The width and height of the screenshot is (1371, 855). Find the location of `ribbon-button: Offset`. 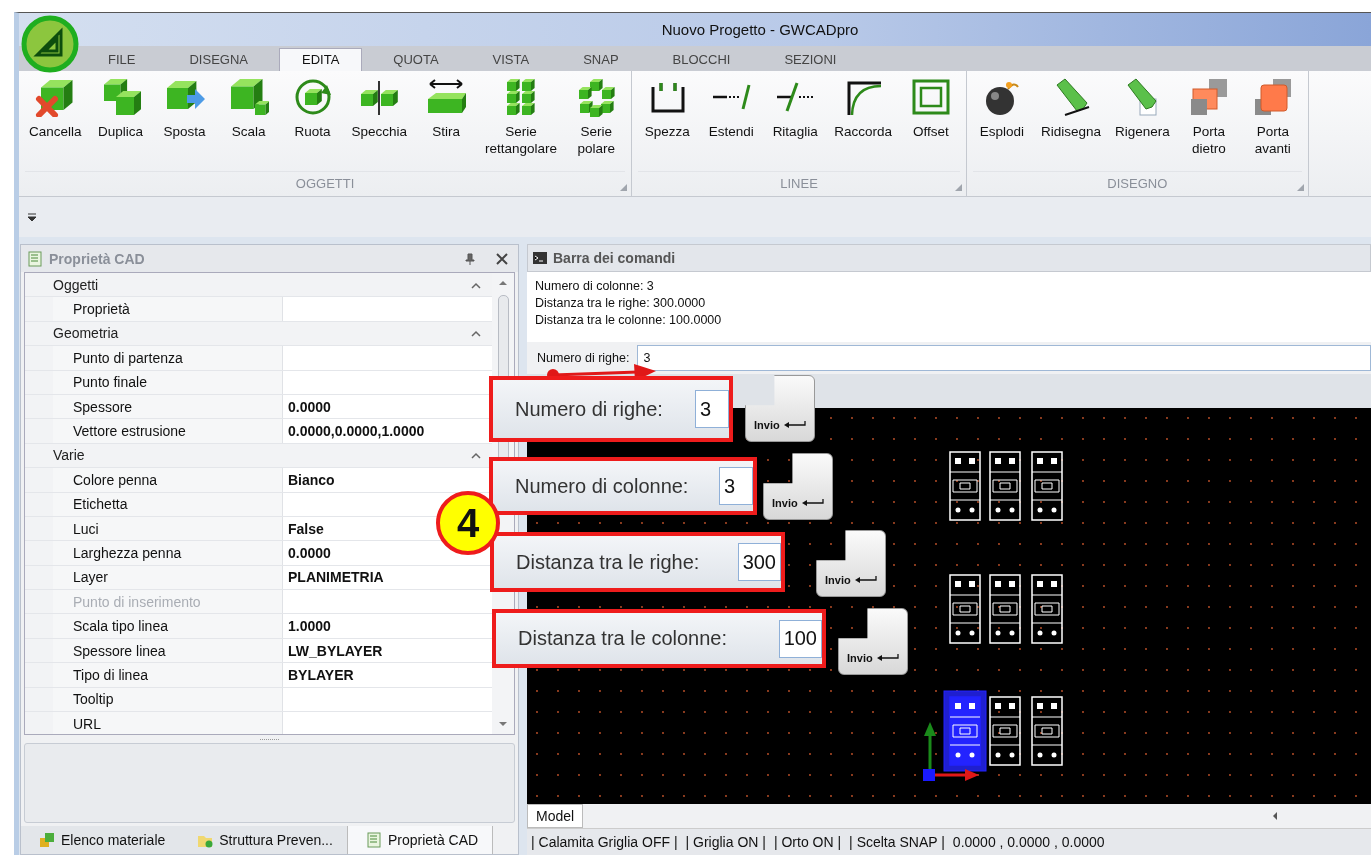

ribbon-button: Offset is located at coordinates (930, 124).